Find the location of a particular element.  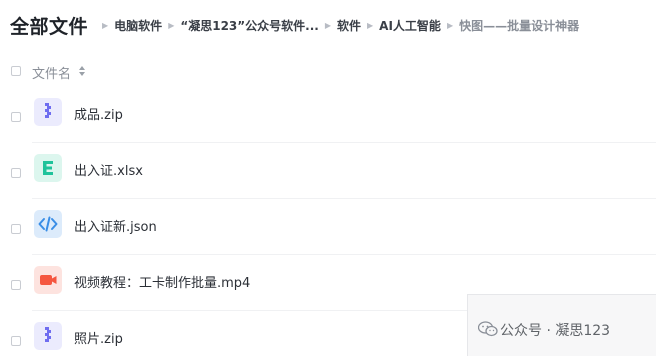

breadcrumb-item-current: 快图——批量设计神器 is located at coordinates (519, 26).